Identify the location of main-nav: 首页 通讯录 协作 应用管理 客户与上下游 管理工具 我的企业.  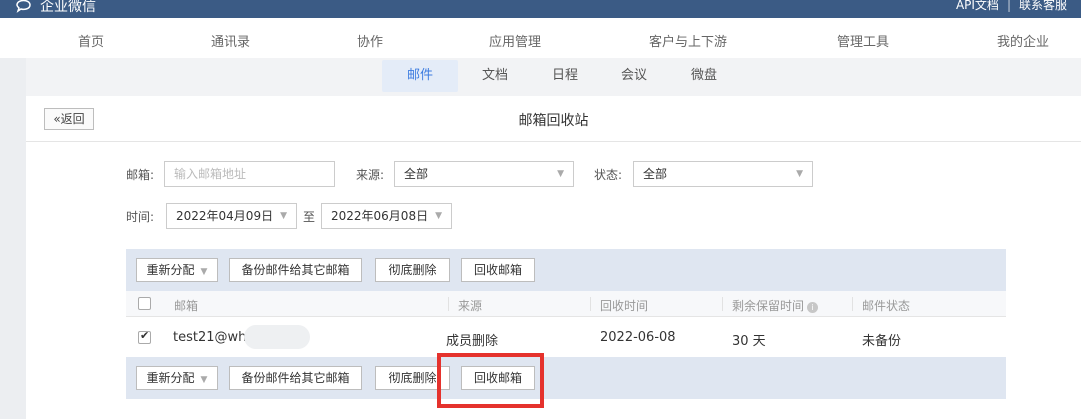
(540, 38).